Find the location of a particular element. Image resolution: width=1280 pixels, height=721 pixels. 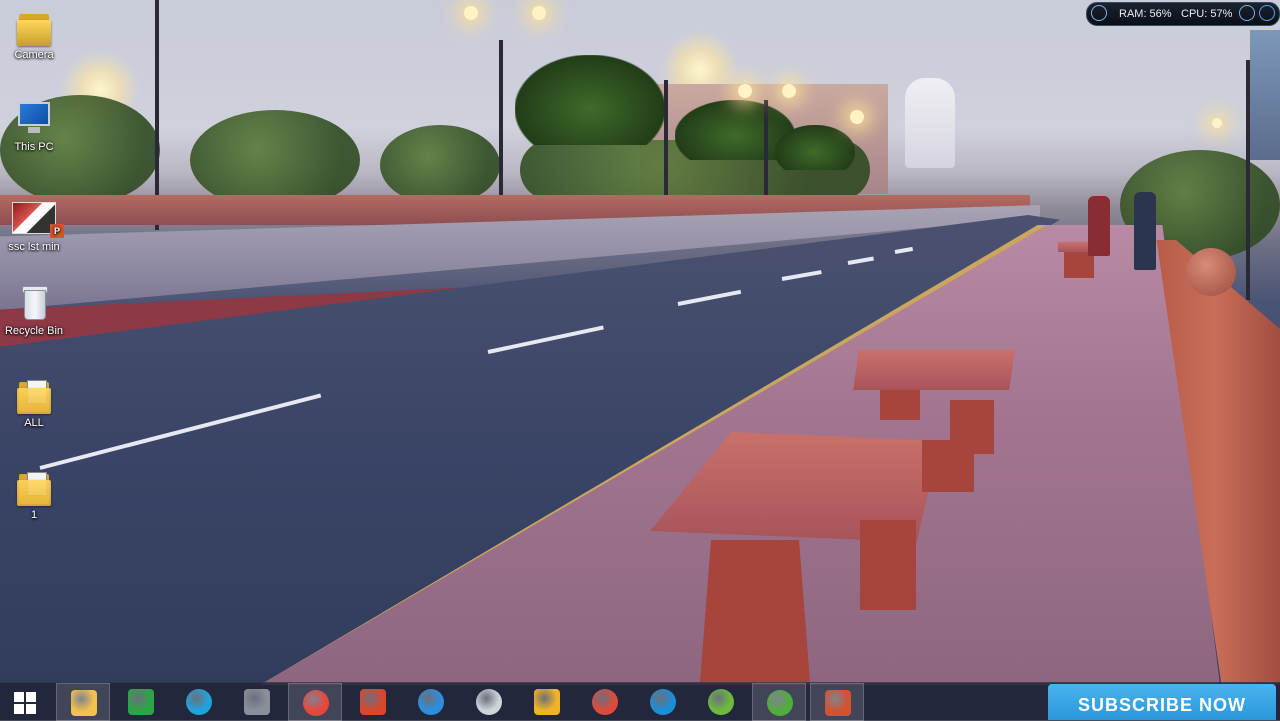

bench is located at coordinates (934, 370).